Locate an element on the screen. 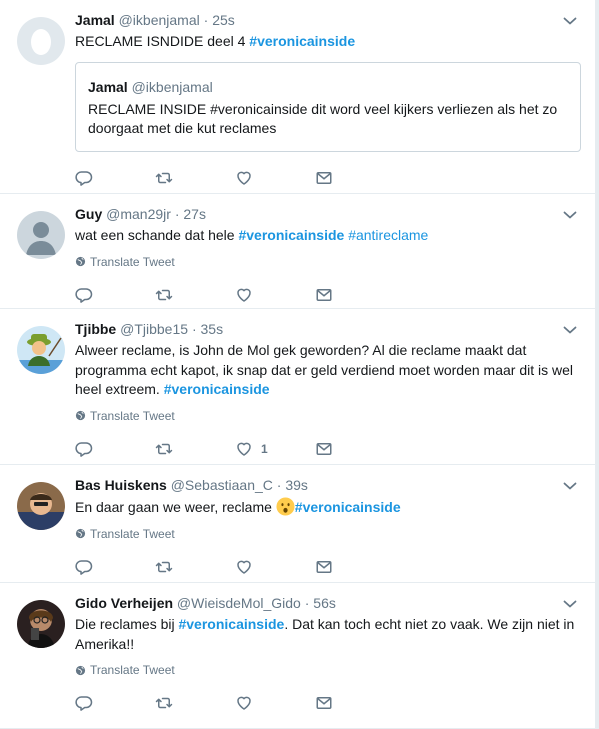 Image resolution: width=599 pixels, height=729 pixels. user-handle: @ikbenjamal is located at coordinates (159, 20).